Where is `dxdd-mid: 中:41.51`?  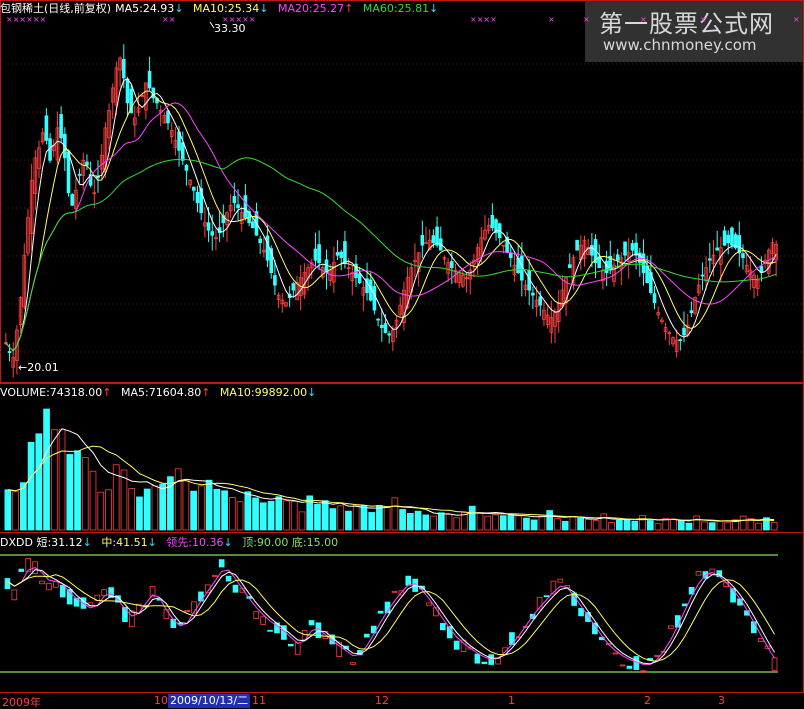 dxdd-mid: 中:41.51 is located at coordinates (124, 542).